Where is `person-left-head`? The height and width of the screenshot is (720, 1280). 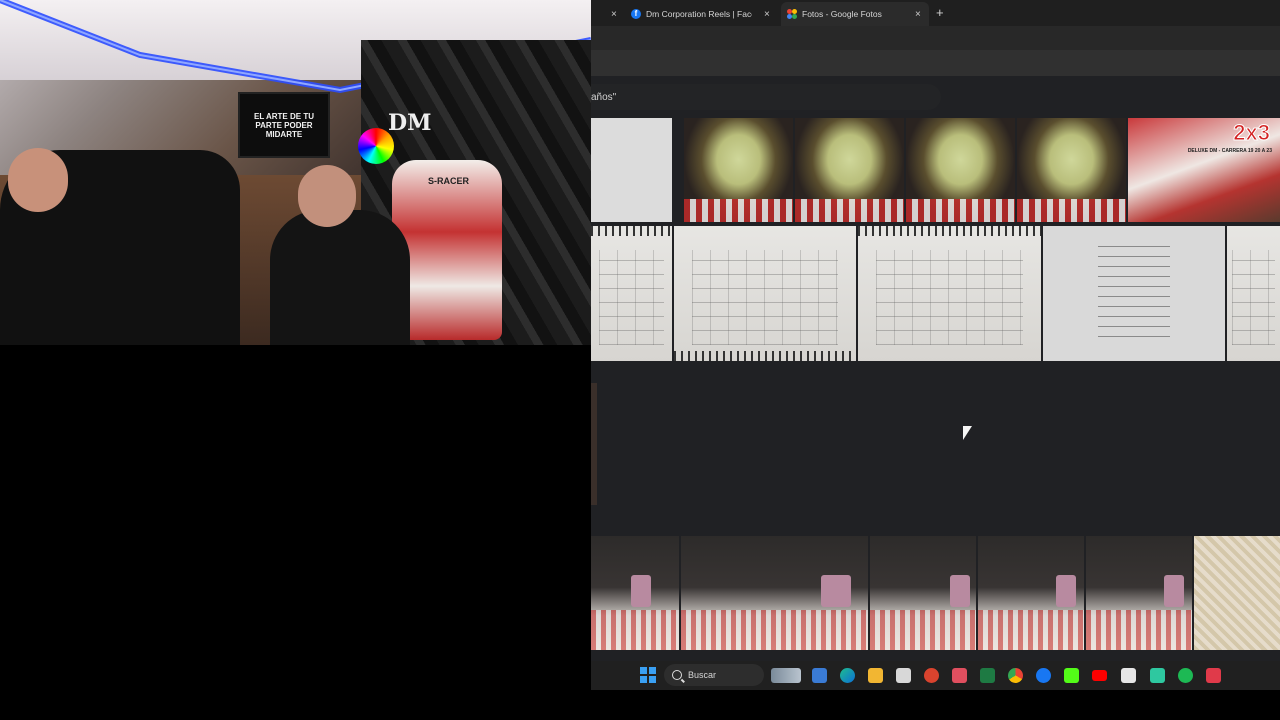
person-left-head is located at coordinates (38, 180).